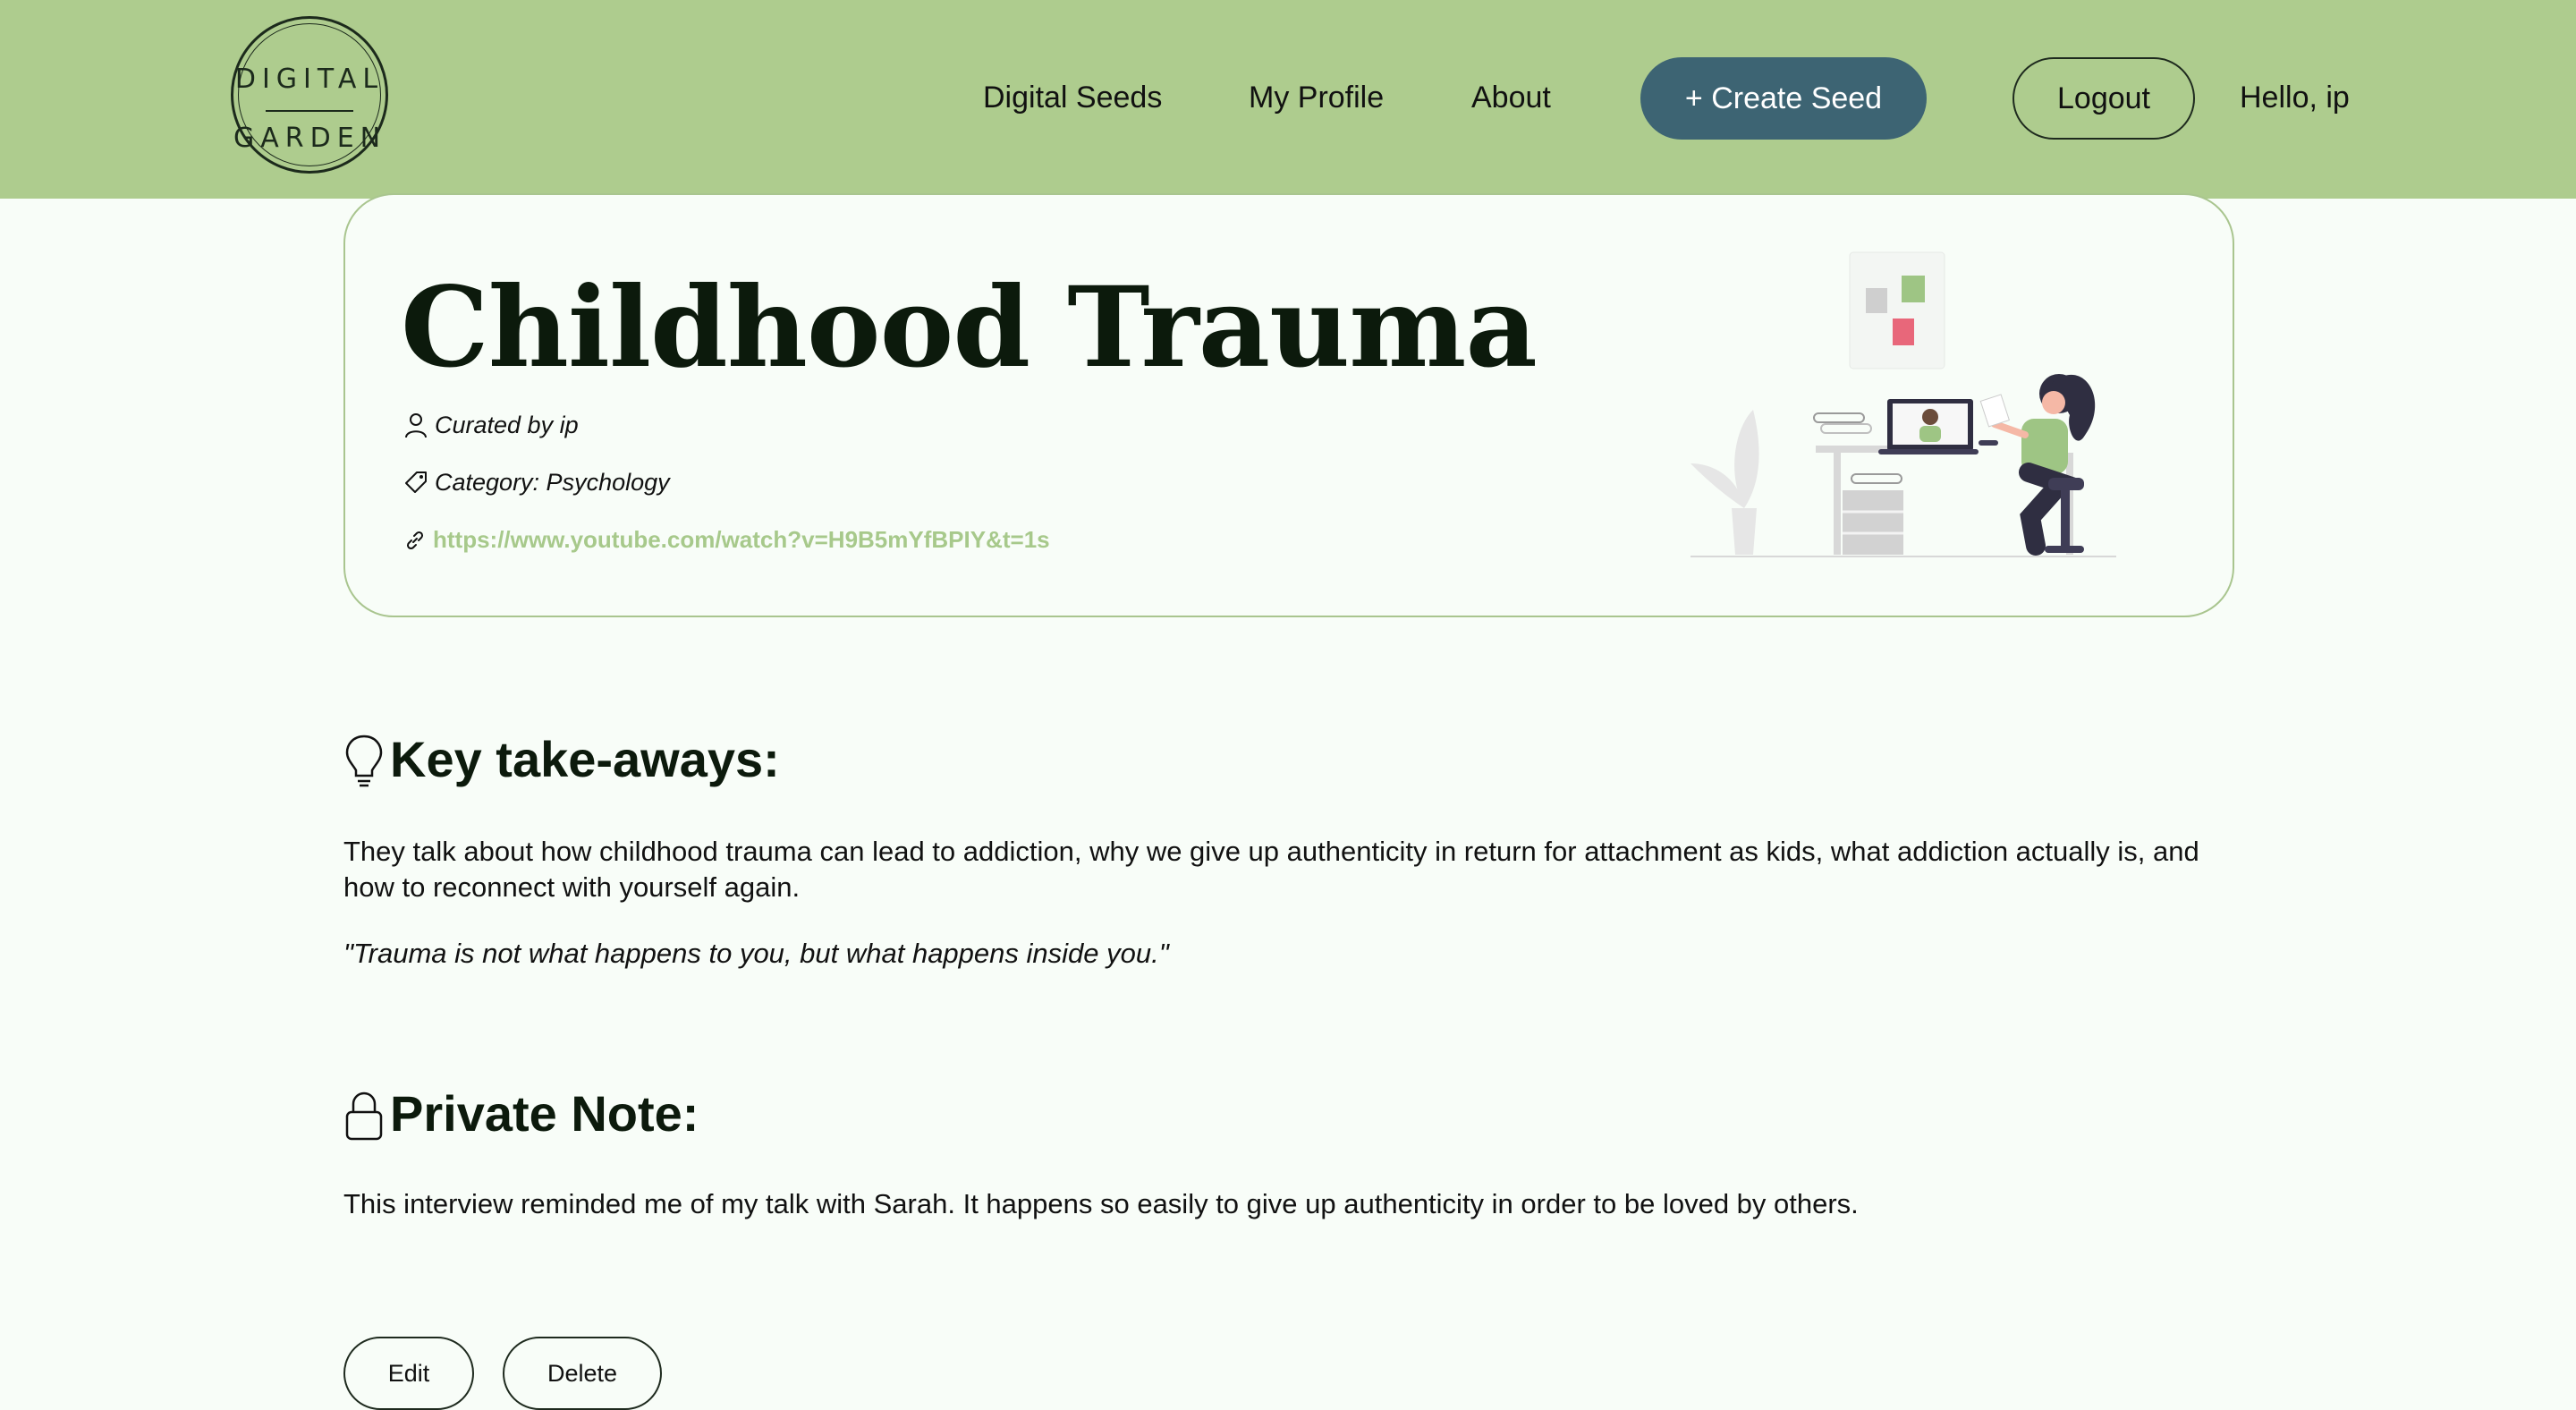 Image resolution: width=2576 pixels, height=1410 pixels. What do you see at coordinates (507, 425) in the screenshot?
I see `curator-label: Curated by ip` at bounding box center [507, 425].